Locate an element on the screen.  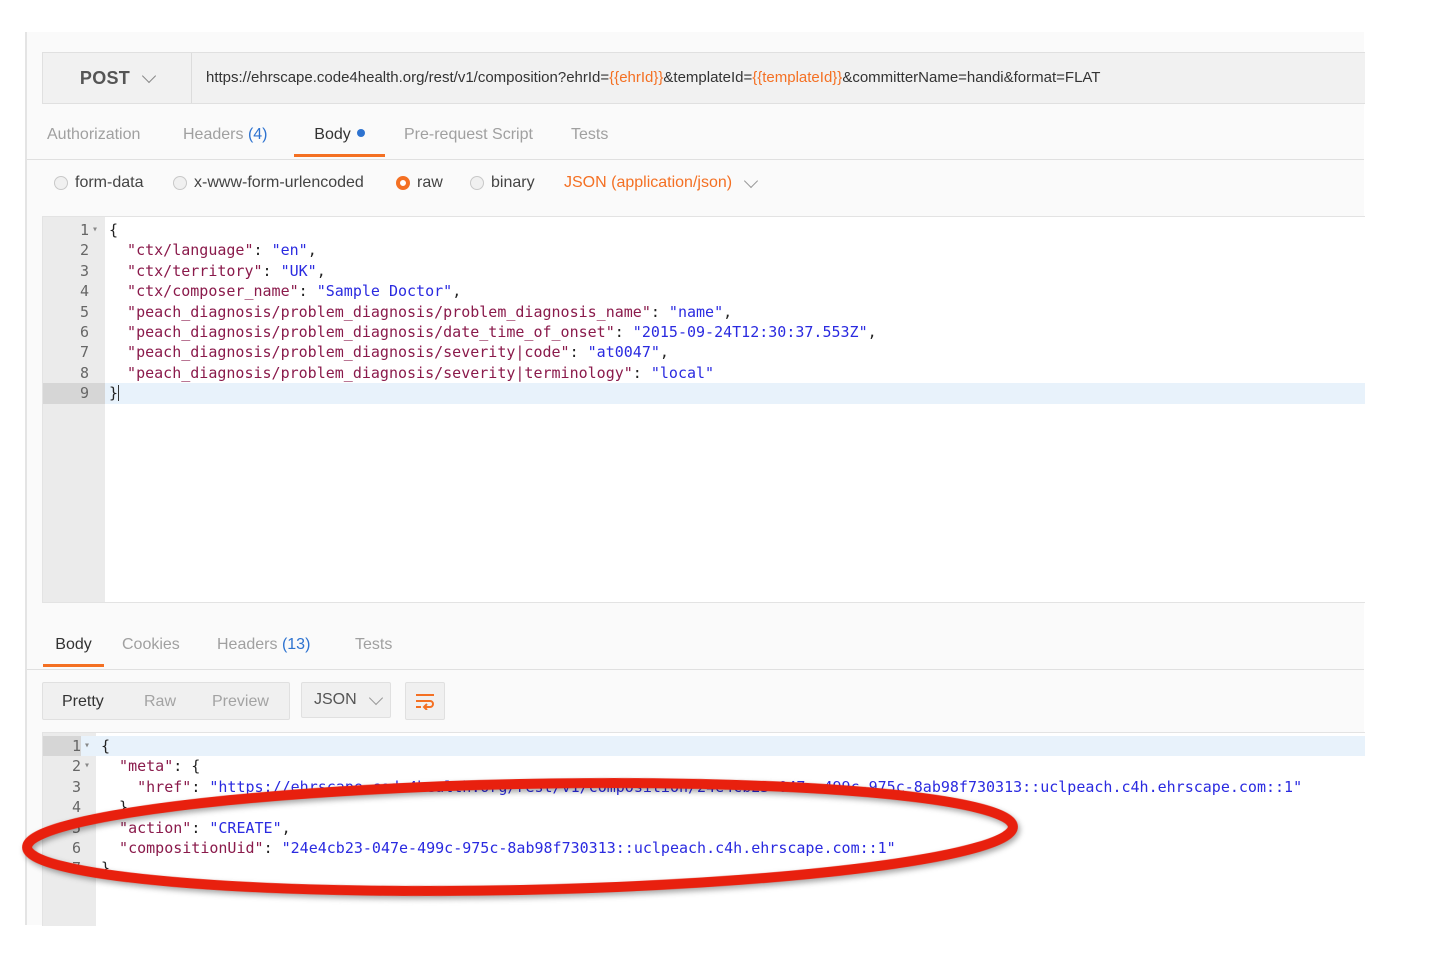
request-code-line: 9} is located at coordinates (704, 393).